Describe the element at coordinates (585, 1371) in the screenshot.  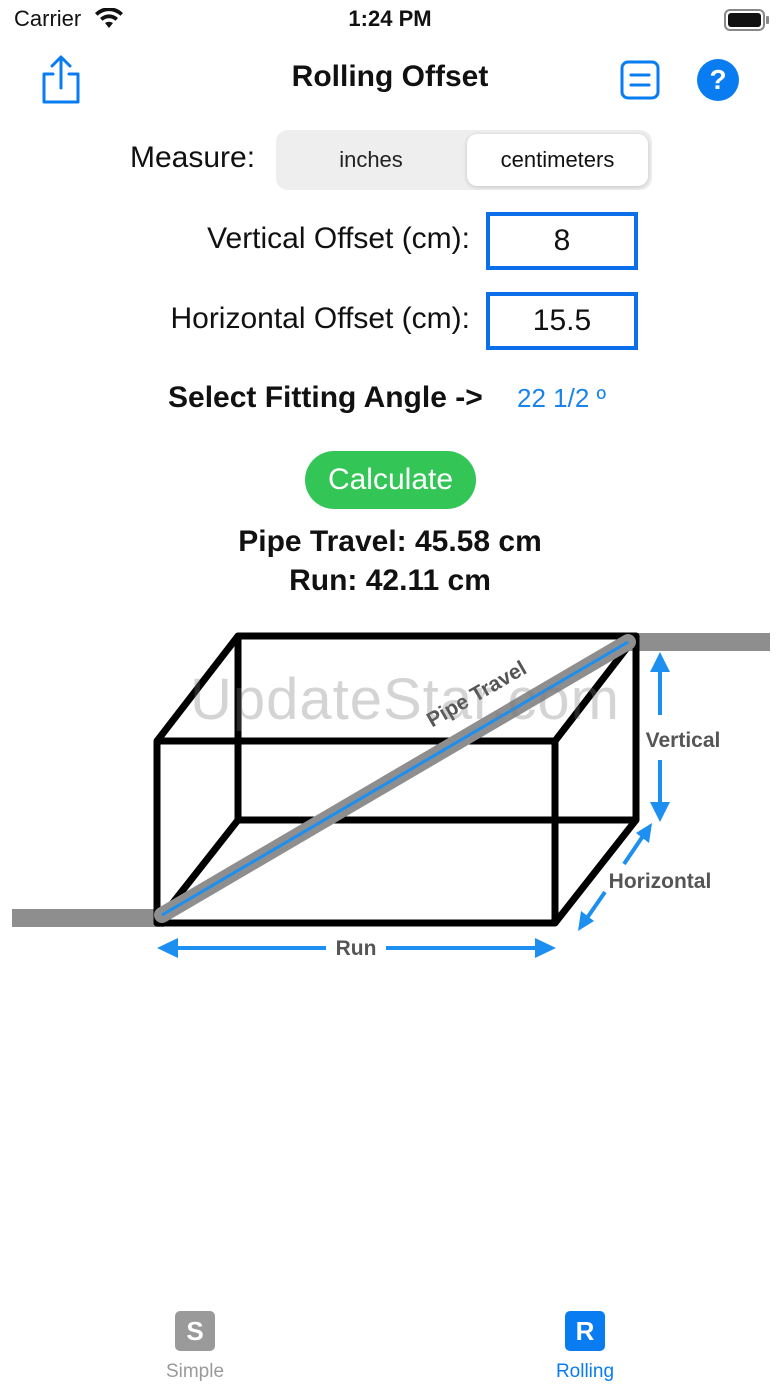
I see `tab-rolling-label: Rolling` at that location.